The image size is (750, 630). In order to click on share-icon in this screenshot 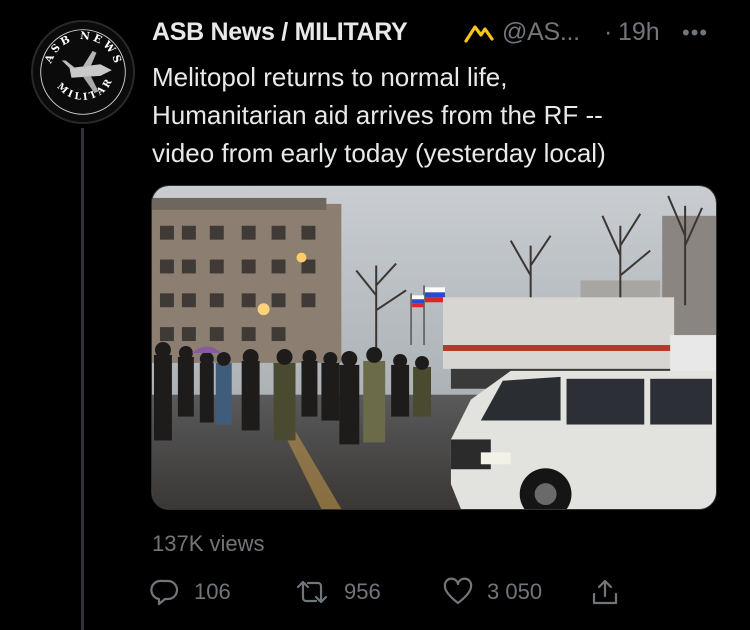, I will do `click(605, 592)`.